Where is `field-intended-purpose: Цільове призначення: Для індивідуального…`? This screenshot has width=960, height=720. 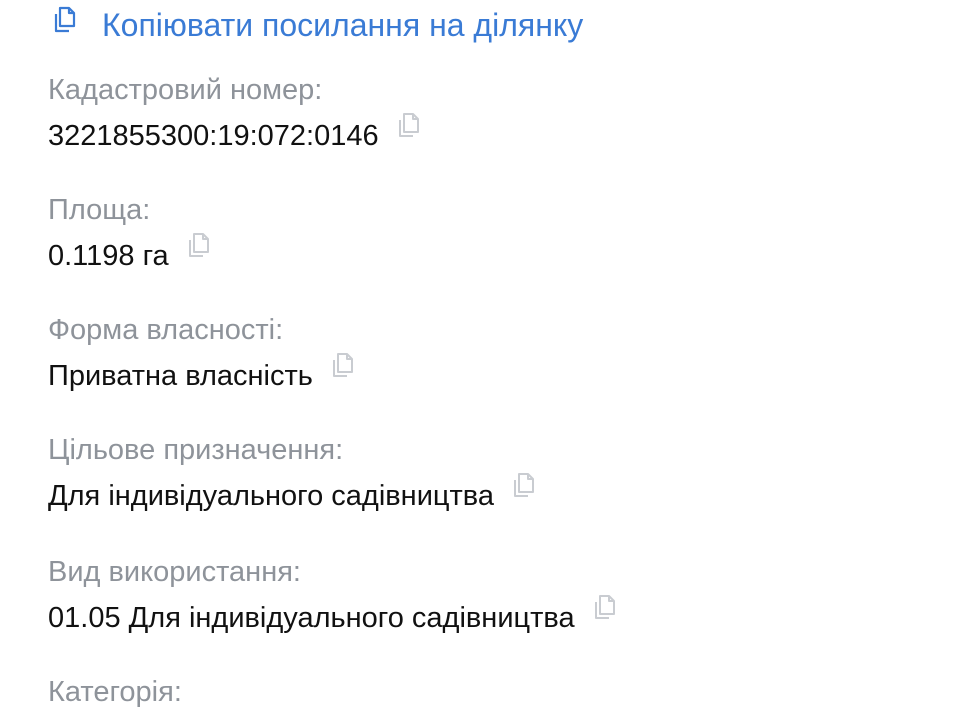 field-intended-purpose: Цільове призначення: Для індивідуального… is located at coordinates (293, 473).